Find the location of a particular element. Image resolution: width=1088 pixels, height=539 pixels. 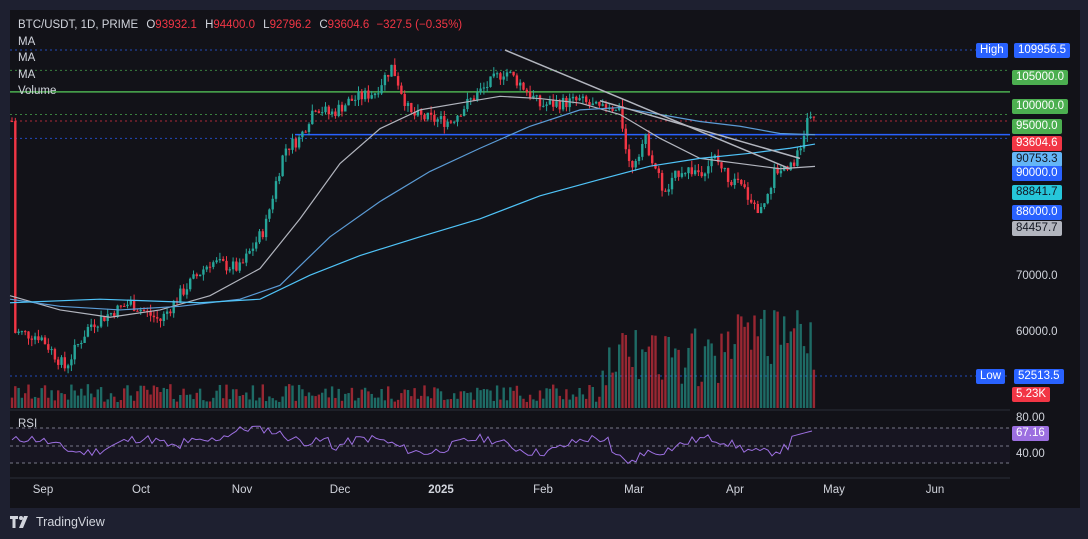

price-tag-95000-0: 95000.0 is located at coordinates (1037, 126).